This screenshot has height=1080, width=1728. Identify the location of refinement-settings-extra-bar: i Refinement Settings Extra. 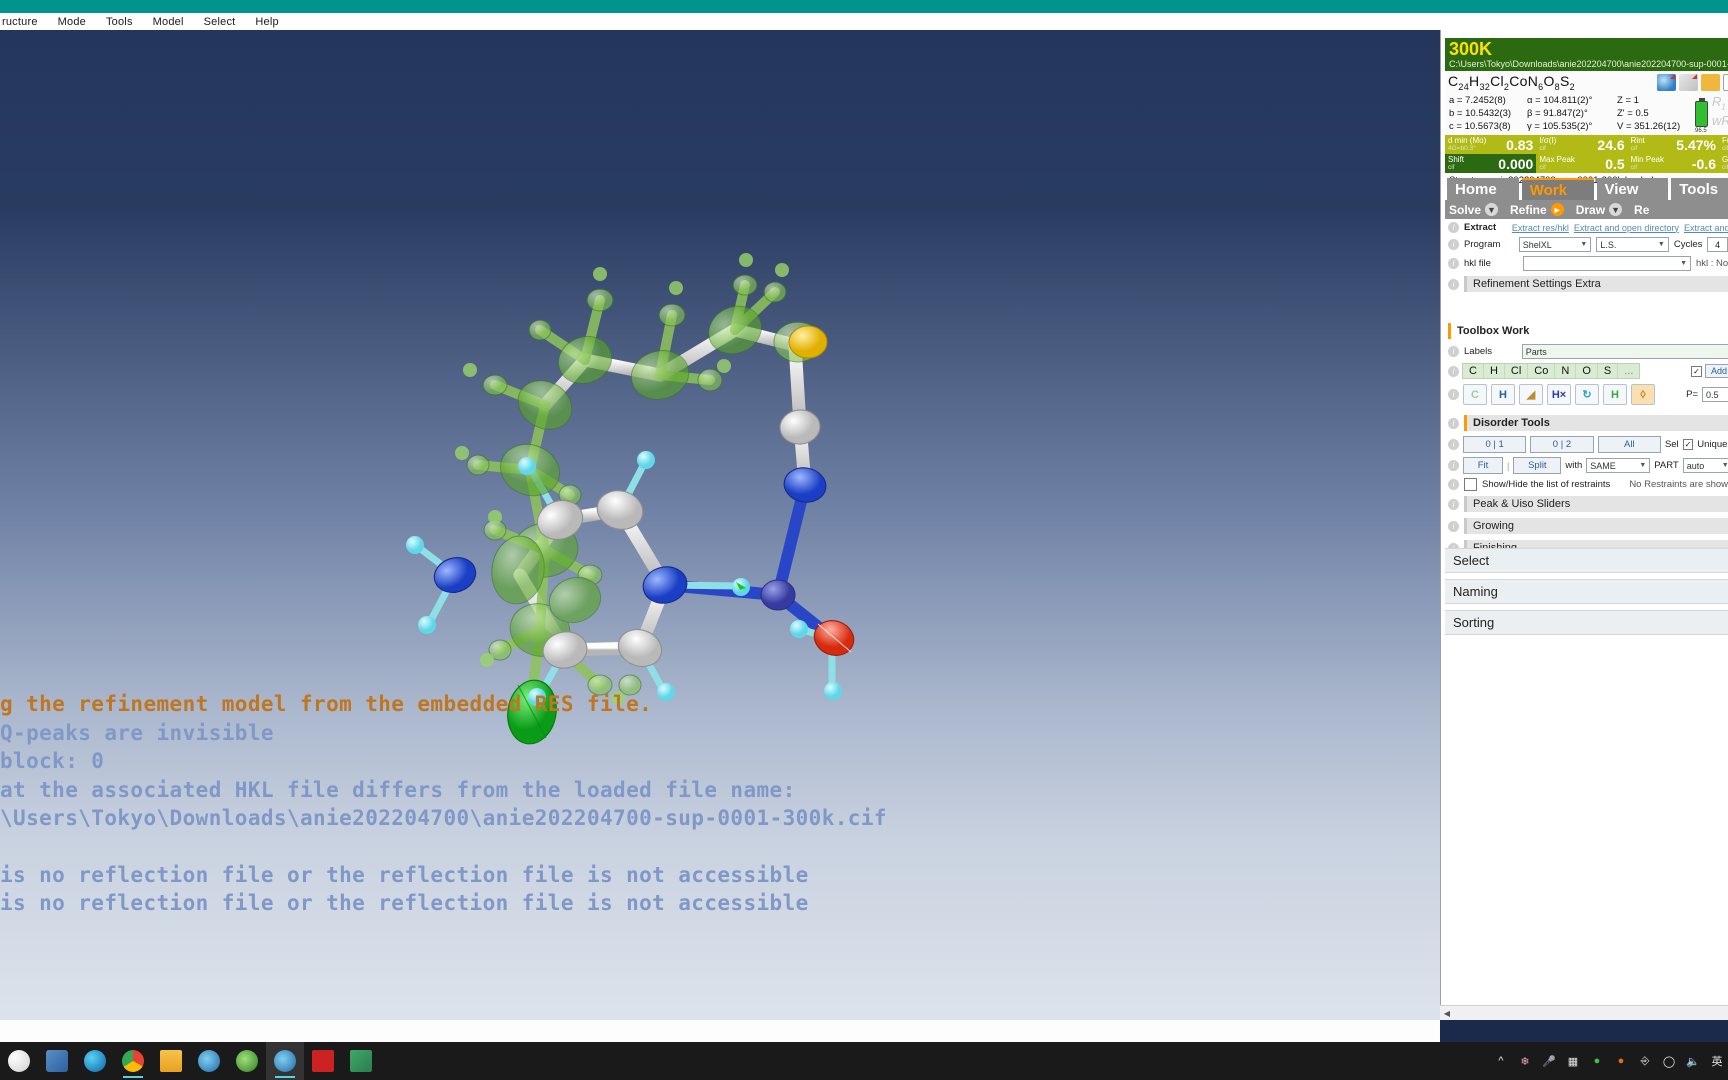
(1586, 284).